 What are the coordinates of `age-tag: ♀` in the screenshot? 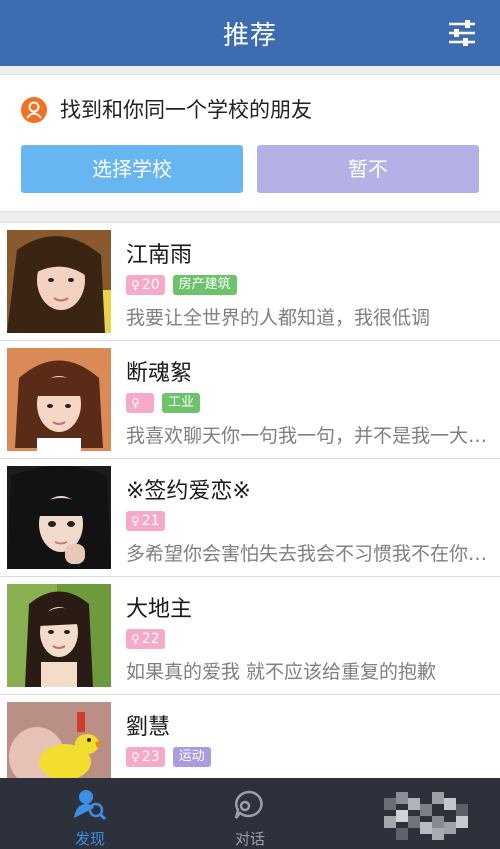 It's located at (140, 403).